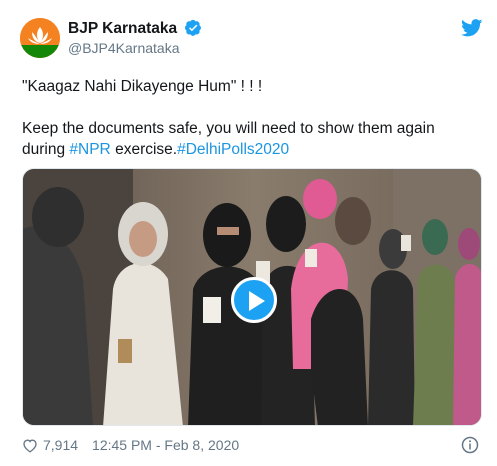 The height and width of the screenshot is (466, 497). Describe the element at coordinates (165, 445) in the screenshot. I see `tweet-timestamp: 12:45 PM - Feb 8, 2020` at that location.